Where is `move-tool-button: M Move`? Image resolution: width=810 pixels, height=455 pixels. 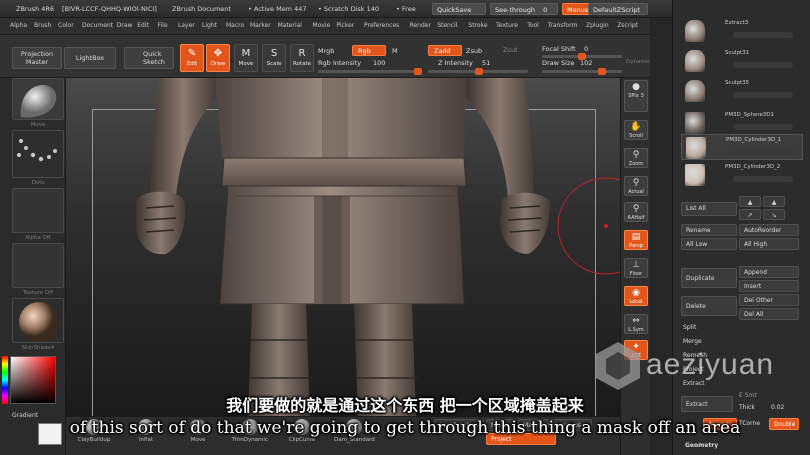
move-tool-button: M Move is located at coordinates (246, 58).